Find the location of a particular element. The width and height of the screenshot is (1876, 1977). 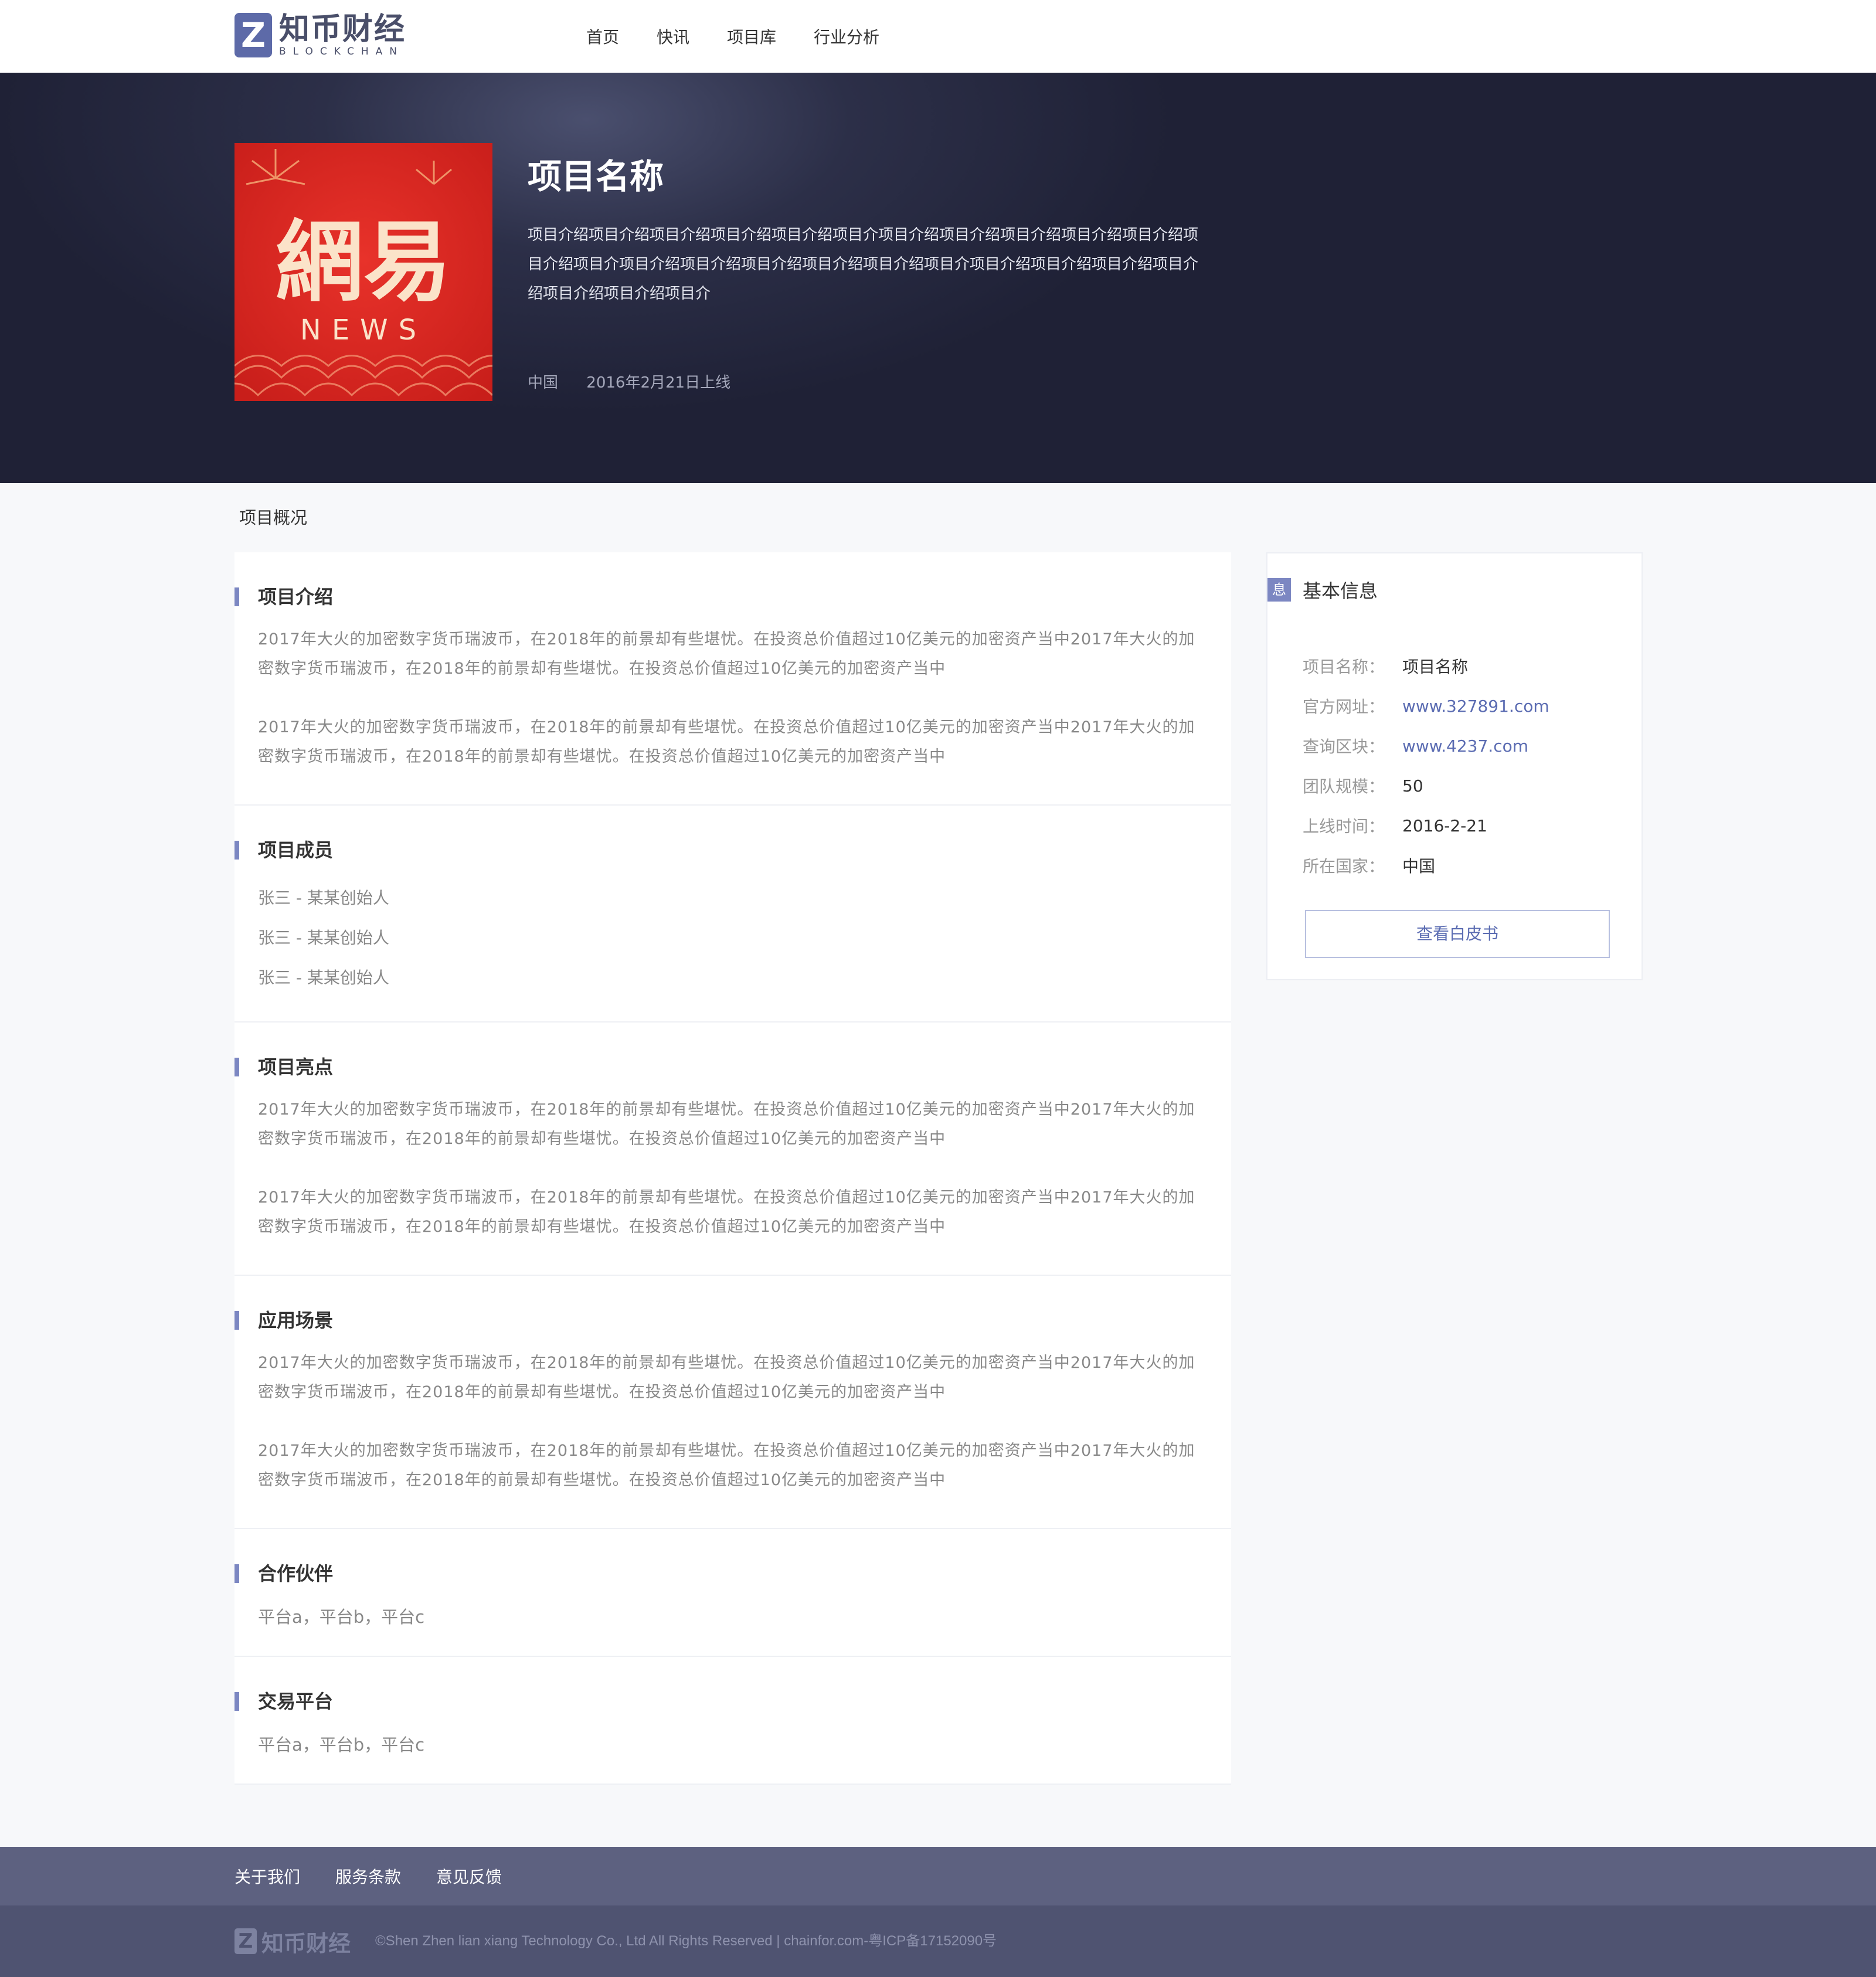

project-meta: 中国 2016年2月21日上线 is located at coordinates (641, 381).